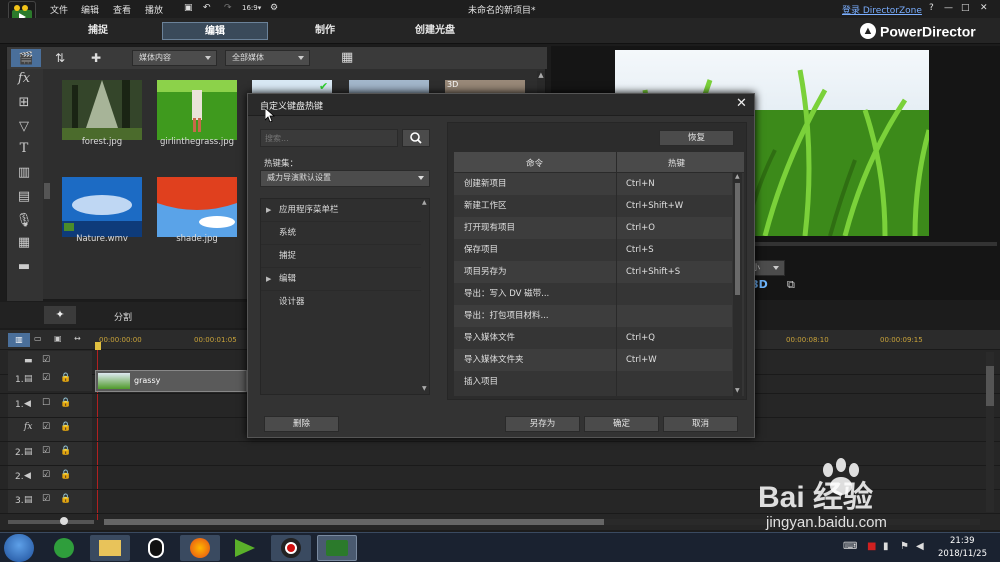  I want to click on plugins-icon: ✚, so click(96, 58).